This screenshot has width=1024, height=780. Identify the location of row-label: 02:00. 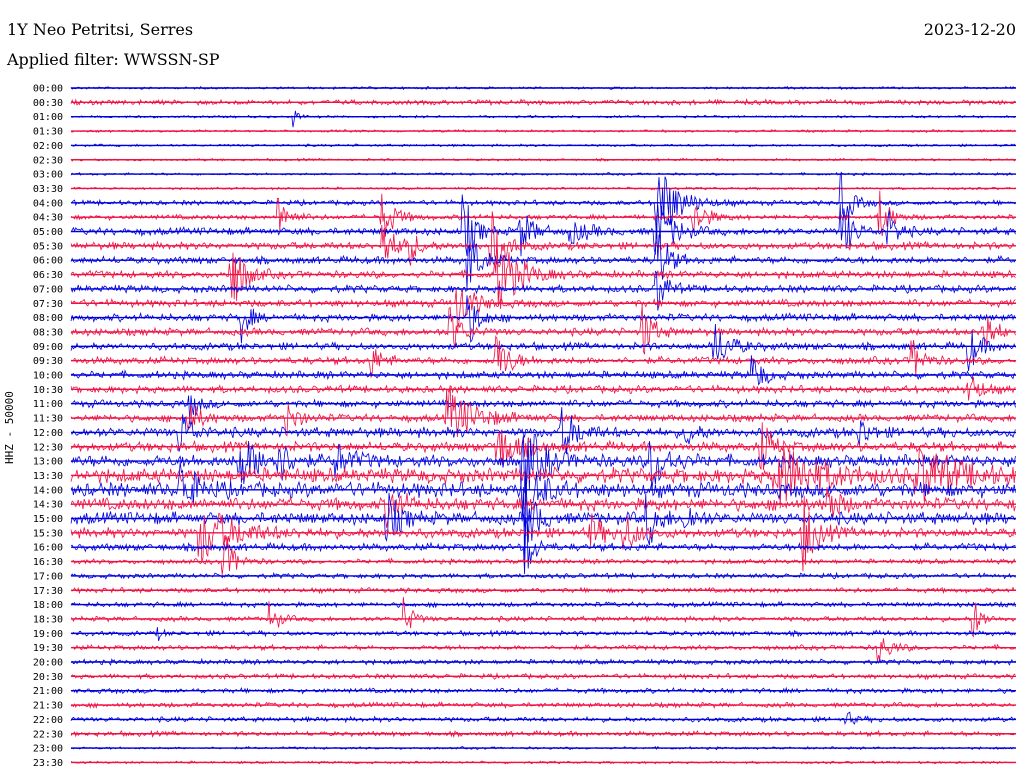
(48, 146).